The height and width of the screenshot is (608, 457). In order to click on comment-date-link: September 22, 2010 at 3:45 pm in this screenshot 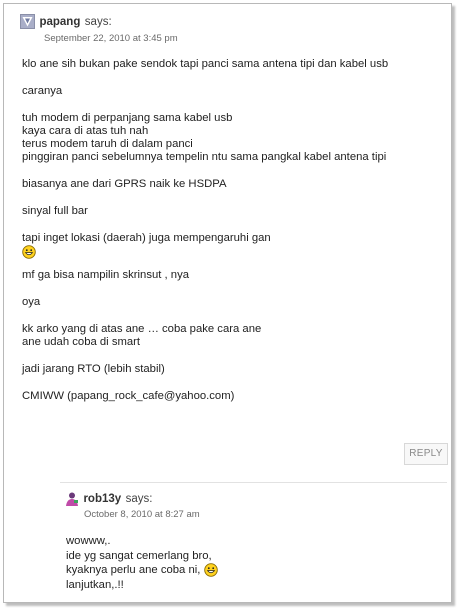, I will do `click(111, 38)`.